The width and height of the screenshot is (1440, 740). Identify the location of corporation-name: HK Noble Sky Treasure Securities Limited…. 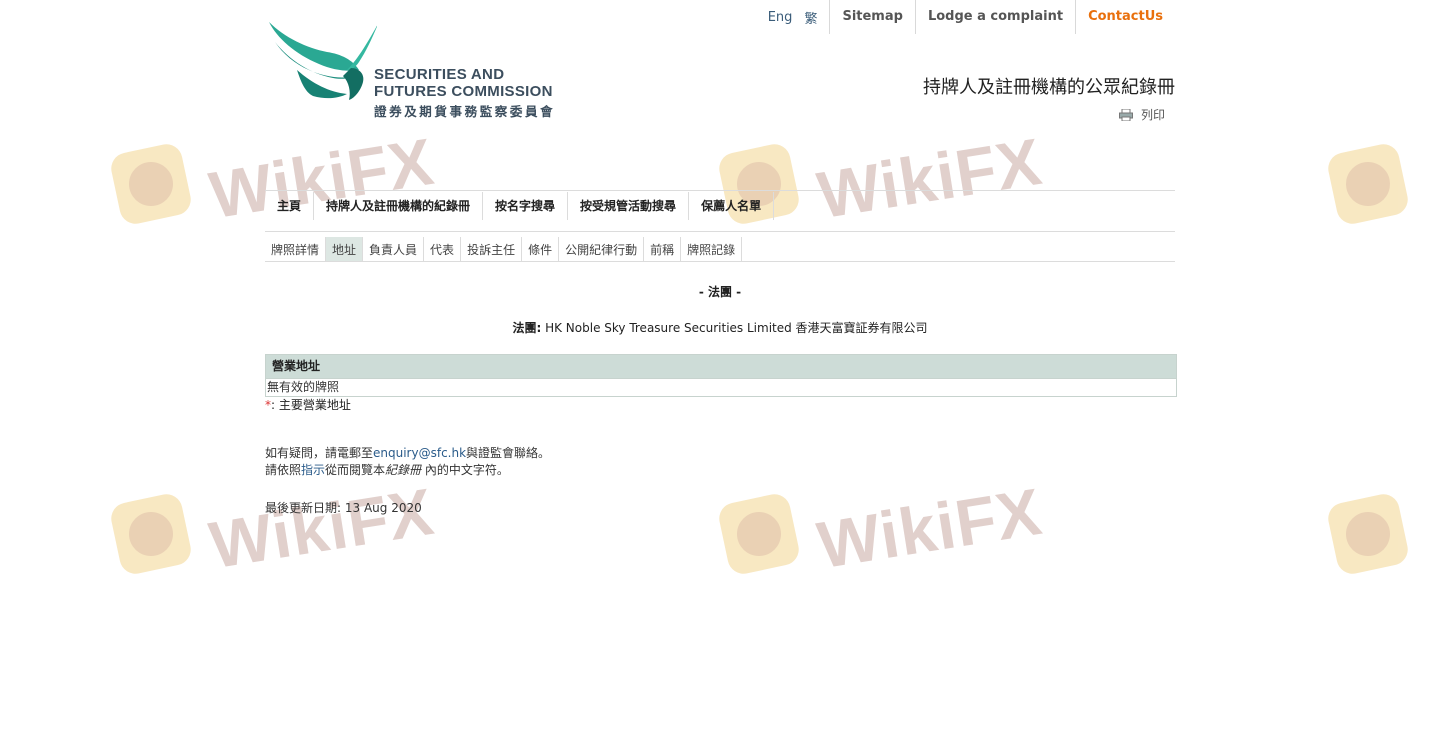
(736, 328).